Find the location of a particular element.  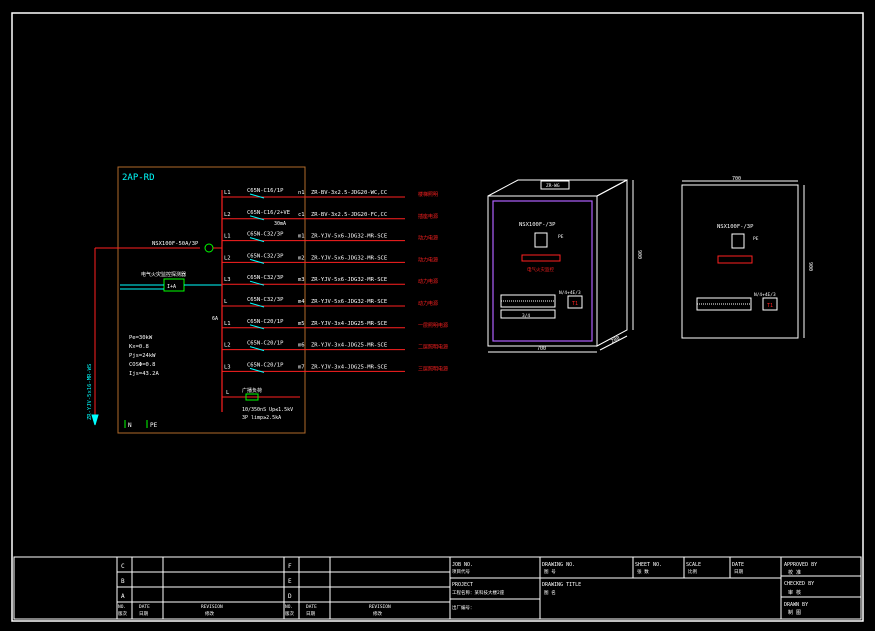

cabinet-breaker: NSX100F-/3P is located at coordinates (537, 225).